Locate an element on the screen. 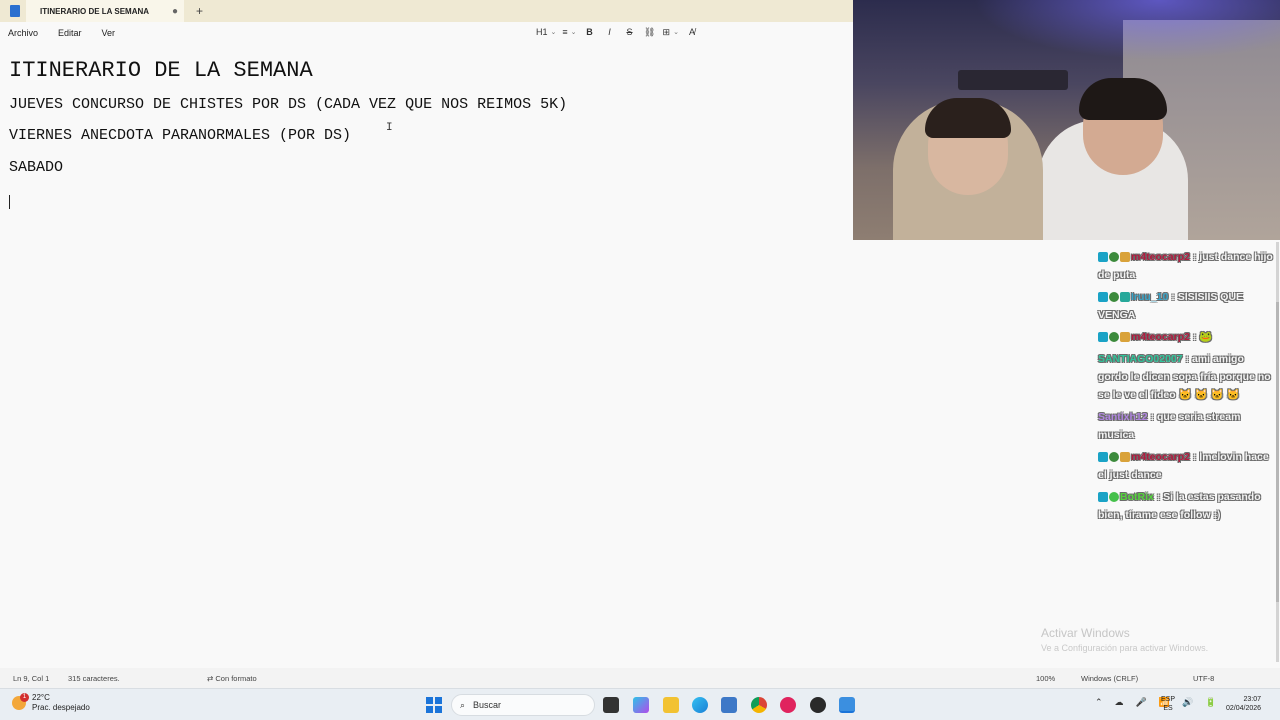 The height and width of the screenshot is (720, 1280). format-mode: ⇄ Con formato is located at coordinates (232, 678).